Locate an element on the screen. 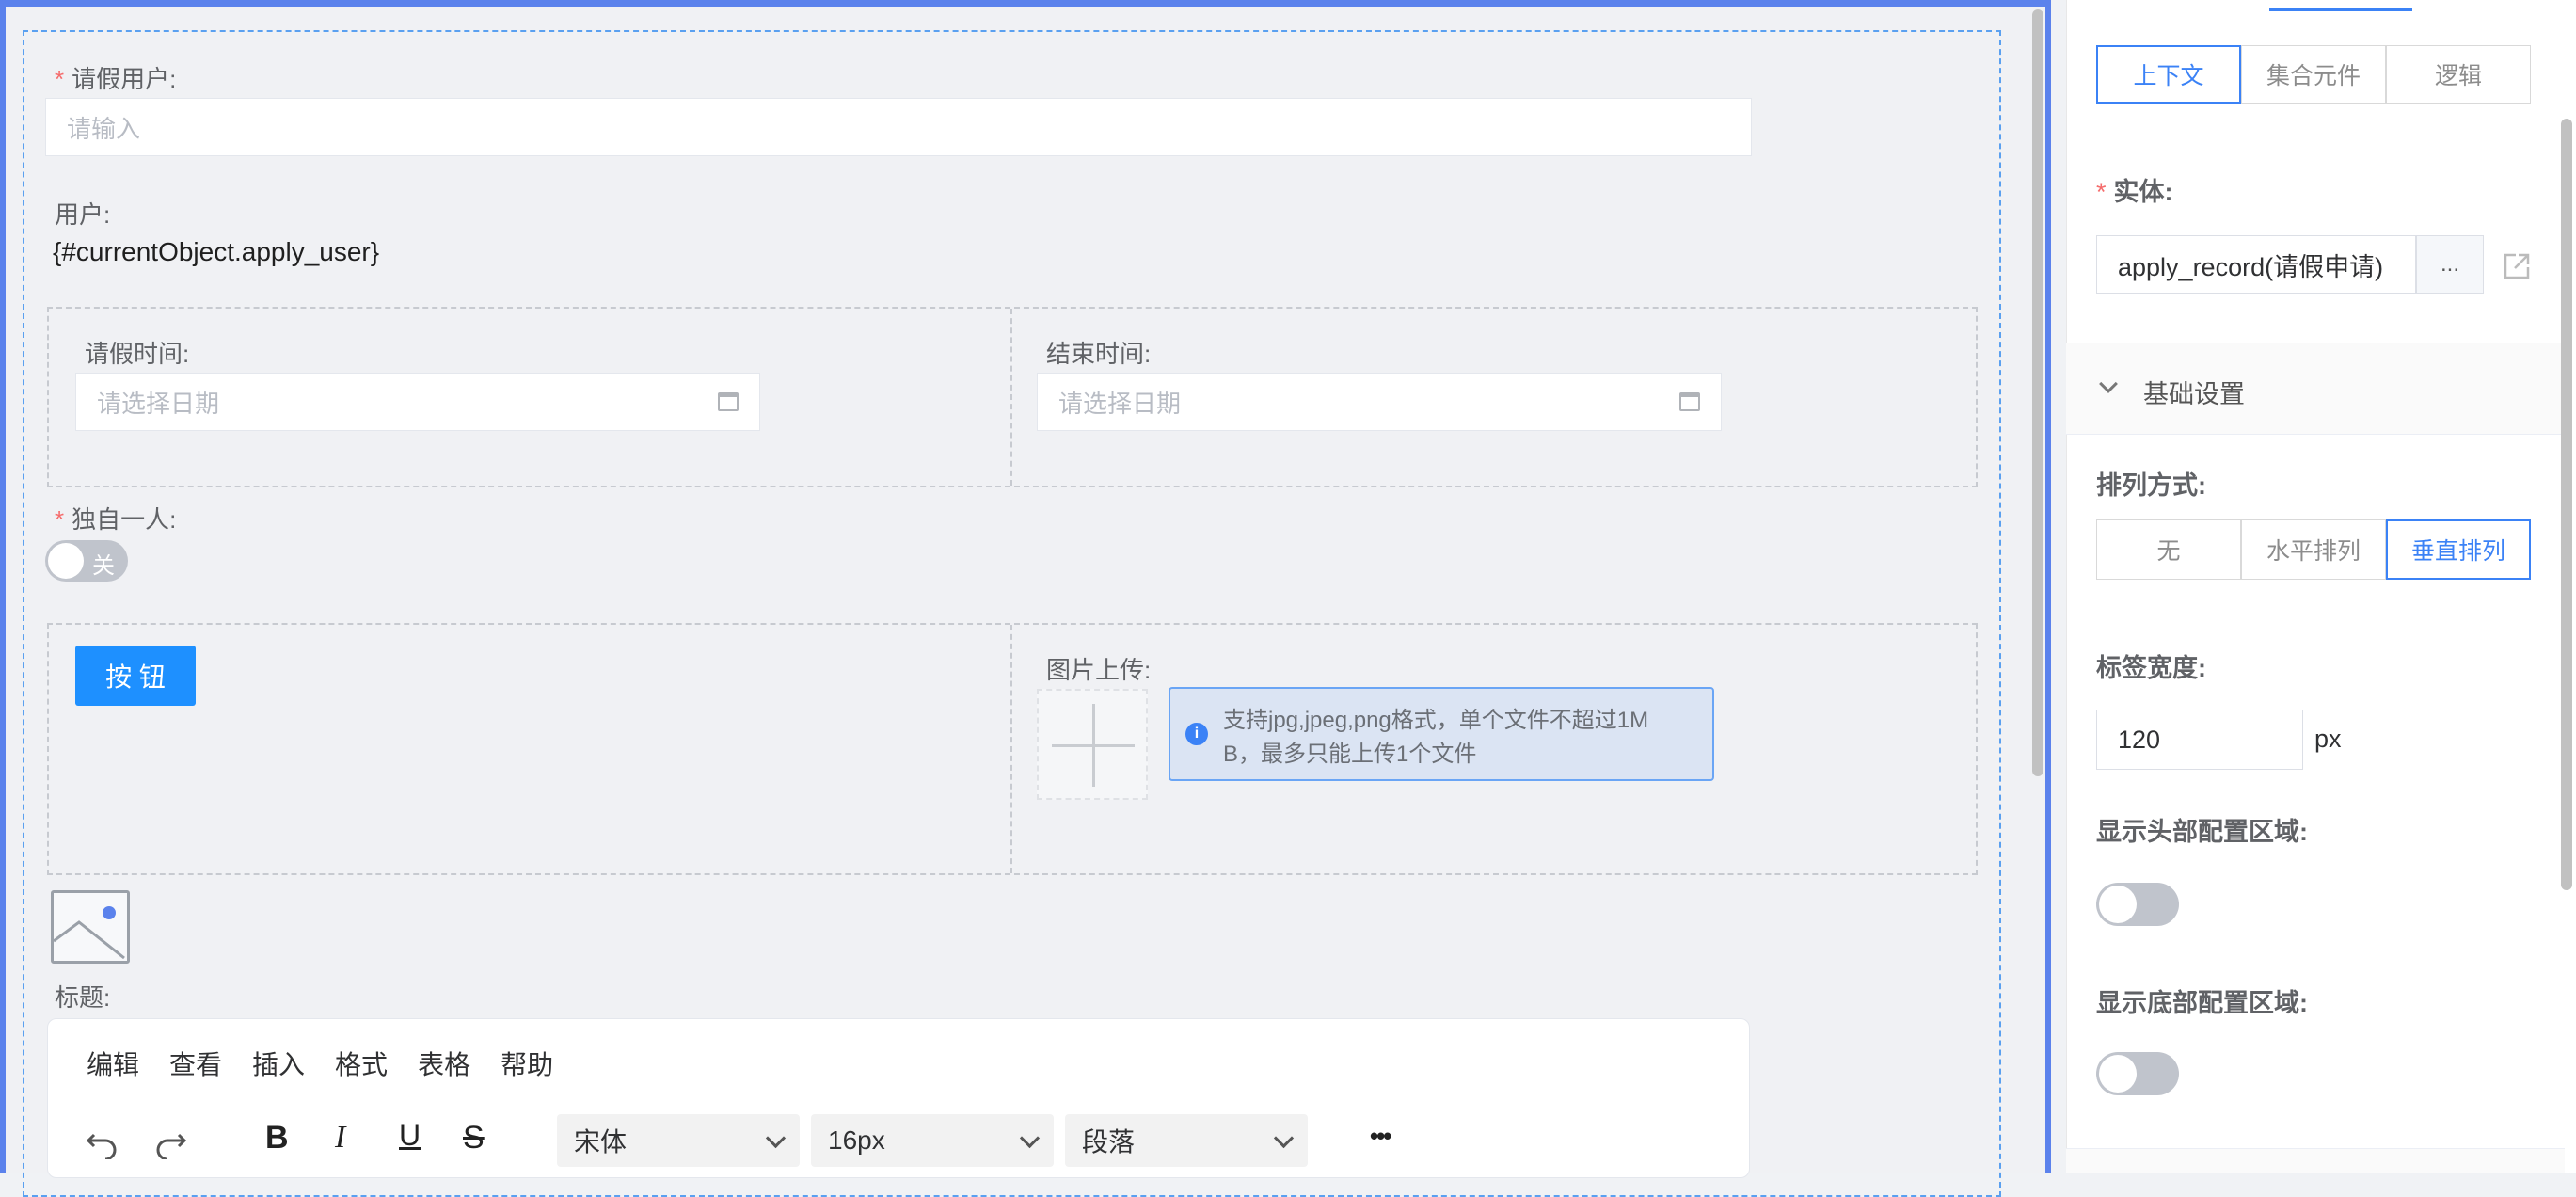  show-footer-toggle is located at coordinates (2137, 1073).